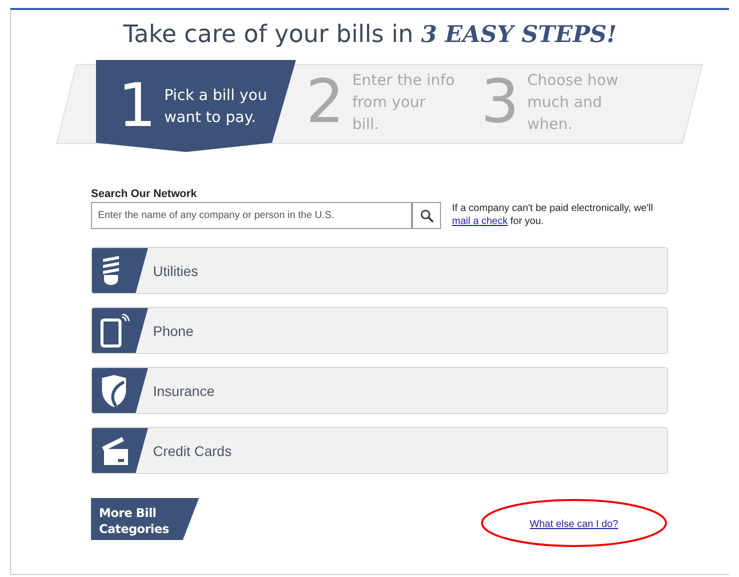  What do you see at coordinates (115, 331) in the screenshot?
I see `tablet-icon` at bounding box center [115, 331].